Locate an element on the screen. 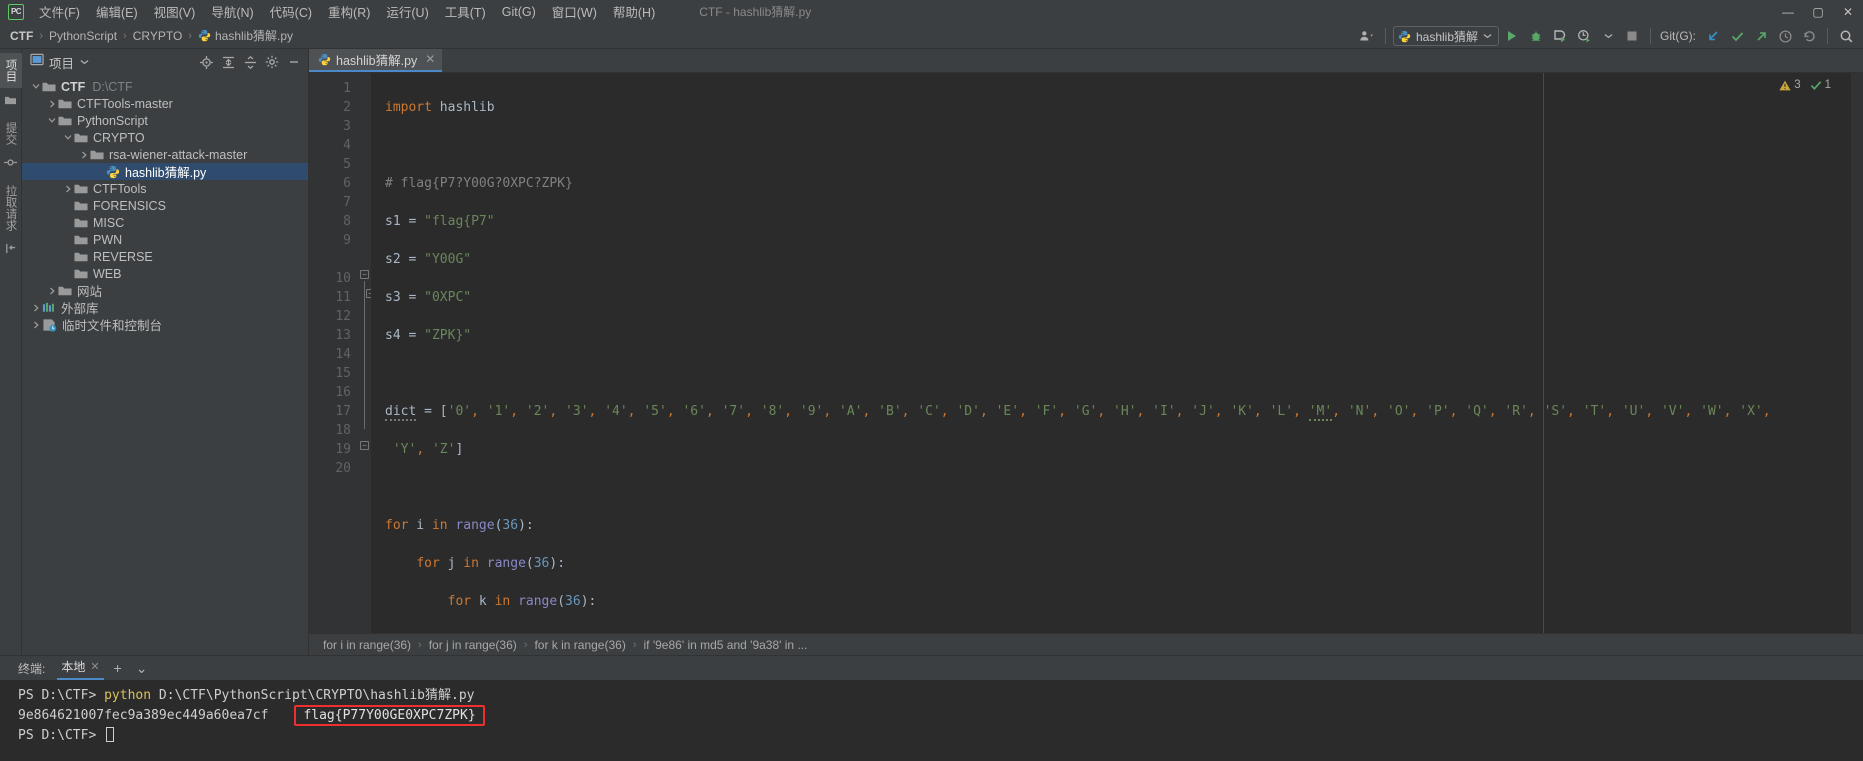 The height and width of the screenshot is (761, 1863). tree-item-label: 临时文件和控制台 is located at coordinates (112, 326).